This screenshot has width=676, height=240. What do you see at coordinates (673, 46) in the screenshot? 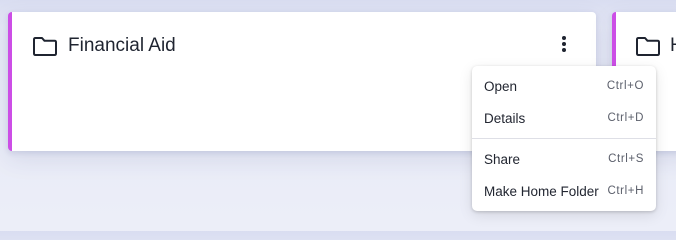
I see `folder-title: H` at bounding box center [673, 46].